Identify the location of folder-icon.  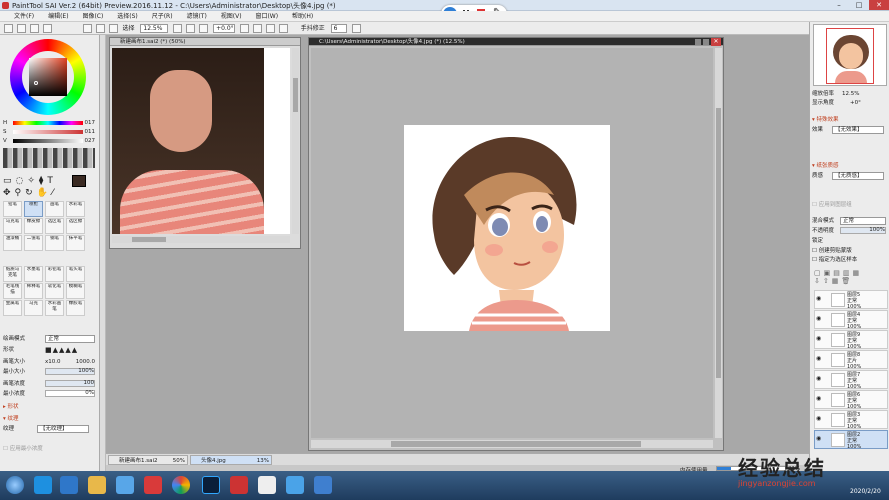
(97, 485).